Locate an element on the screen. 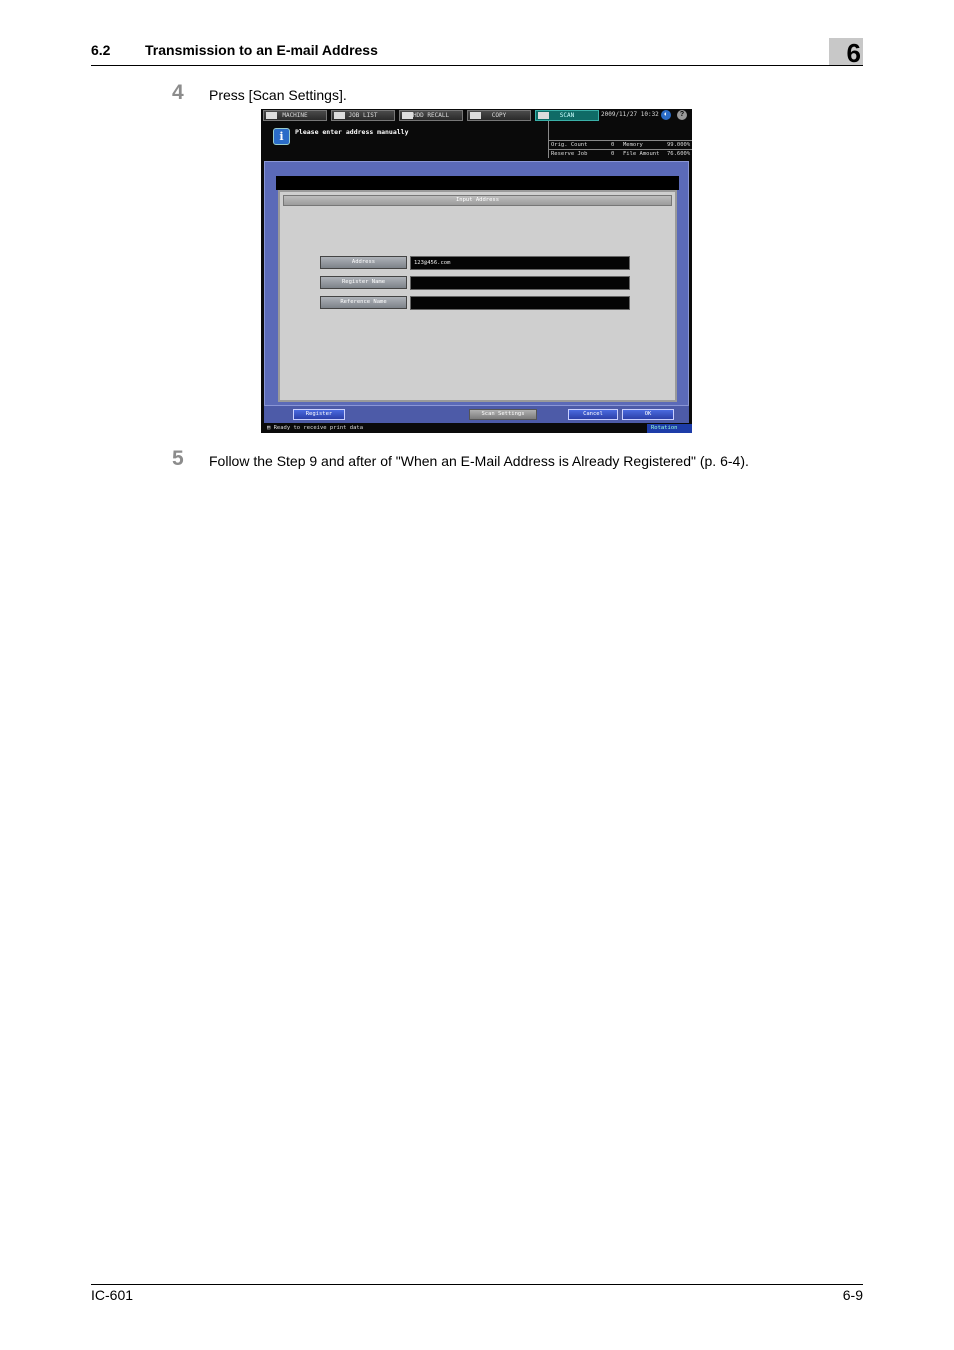  status-text: Ready to receive print data is located at coordinates (318, 428).